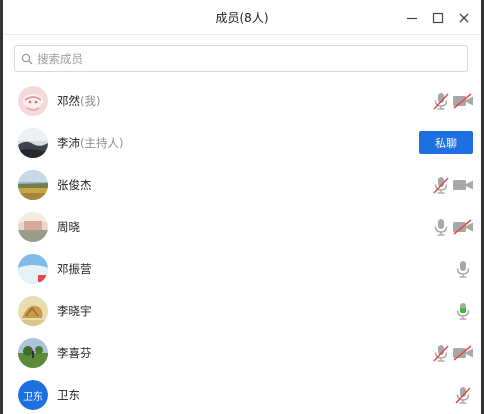 This screenshot has height=414, width=484. What do you see at coordinates (446, 142) in the screenshot?
I see `private-chat-button: 私聊` at bounding box center [446, 142].